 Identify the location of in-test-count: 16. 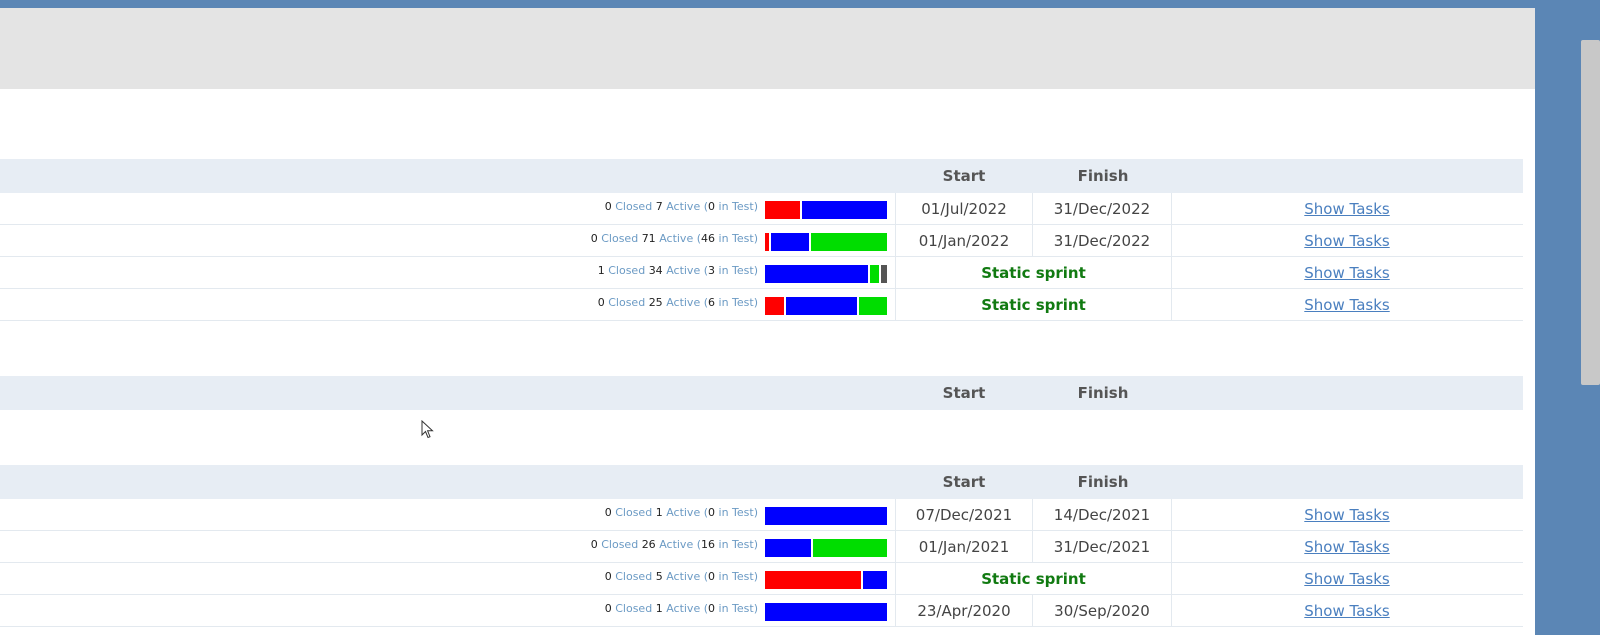
(708, 544).